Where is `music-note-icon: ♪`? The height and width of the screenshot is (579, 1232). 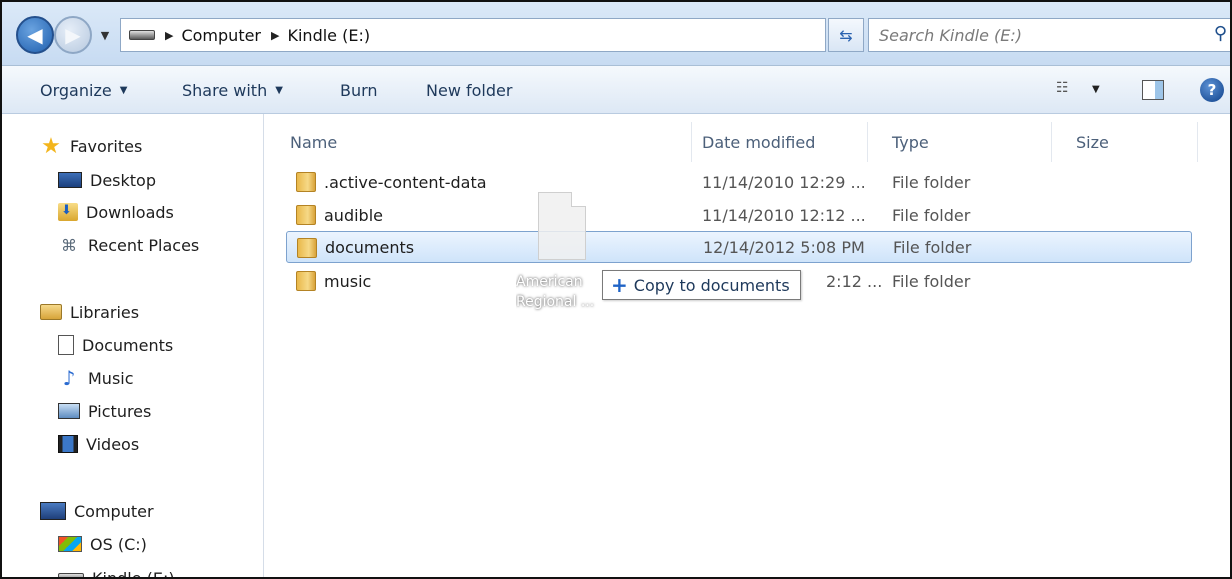 music-note-icon: ♪ is located at coordinates (69, 378).